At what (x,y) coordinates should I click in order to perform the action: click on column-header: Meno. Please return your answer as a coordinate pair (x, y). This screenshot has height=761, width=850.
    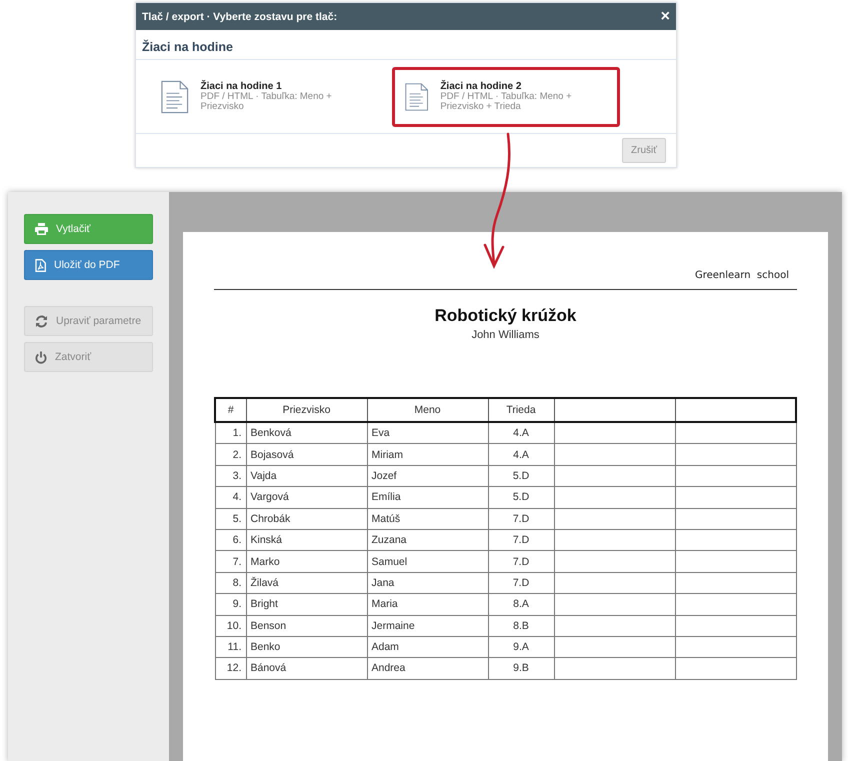
    Looking at the image, I should click on (427, 410).